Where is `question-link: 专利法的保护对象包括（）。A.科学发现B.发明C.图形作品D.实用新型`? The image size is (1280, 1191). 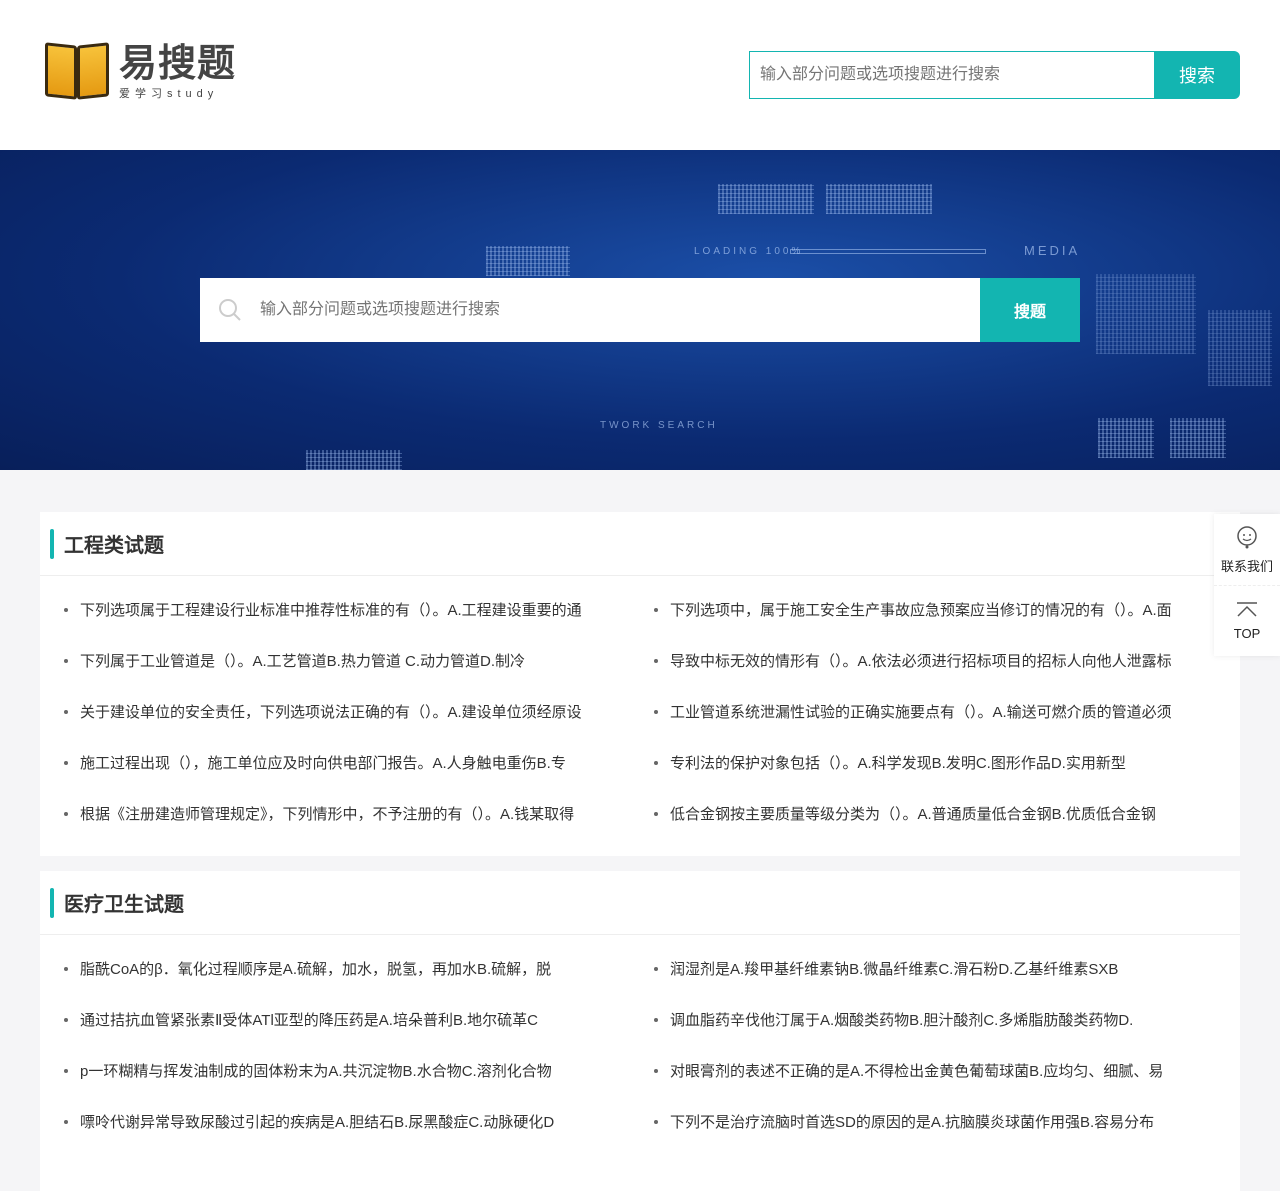
question-link: 专利法的保护对象包括（）。A.科学发现B.发明C.图形作品D.实用新型 is located at coordinates (949, 762).